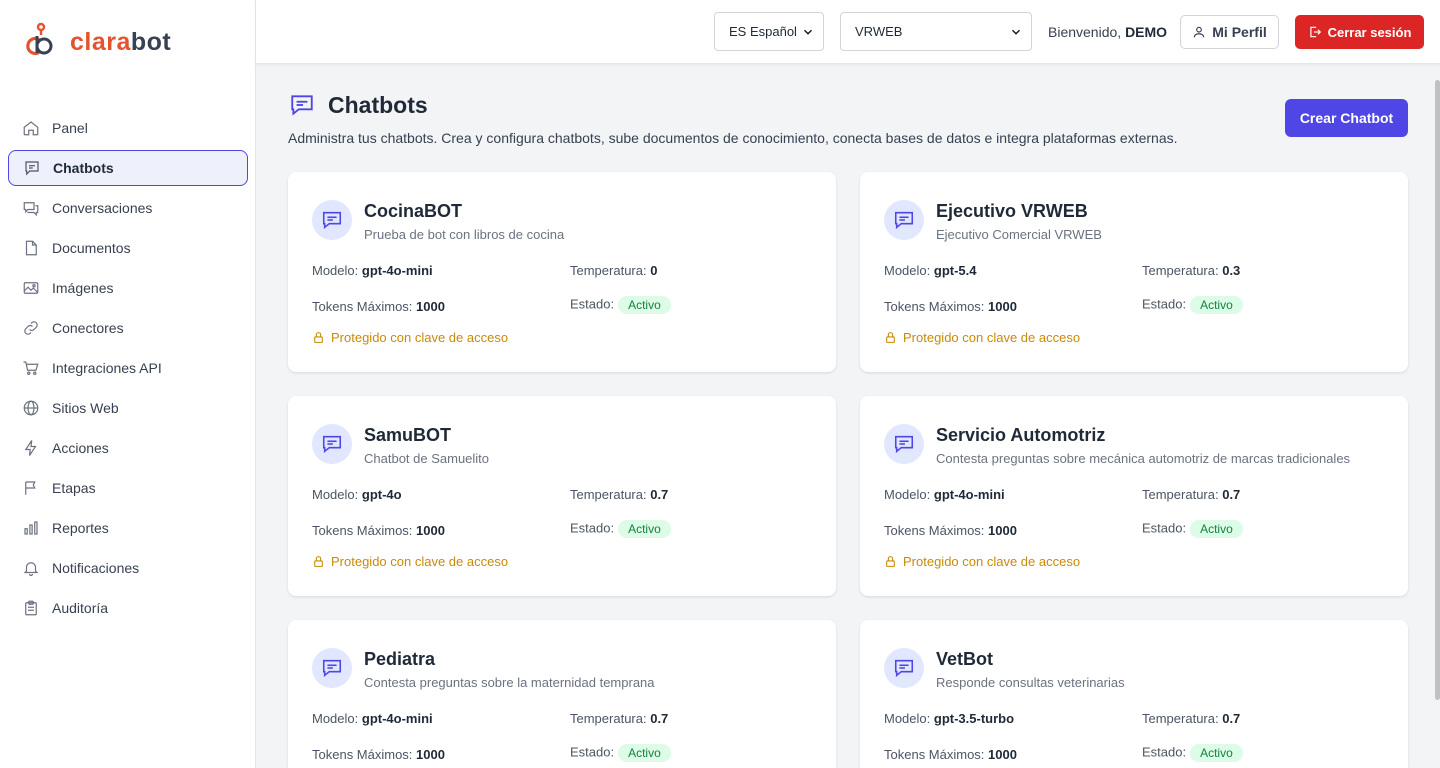 The height and width of the screenshot is (768, 1440). I want to click on sidebar-item-label: Integraciones API, so click(107, 368).